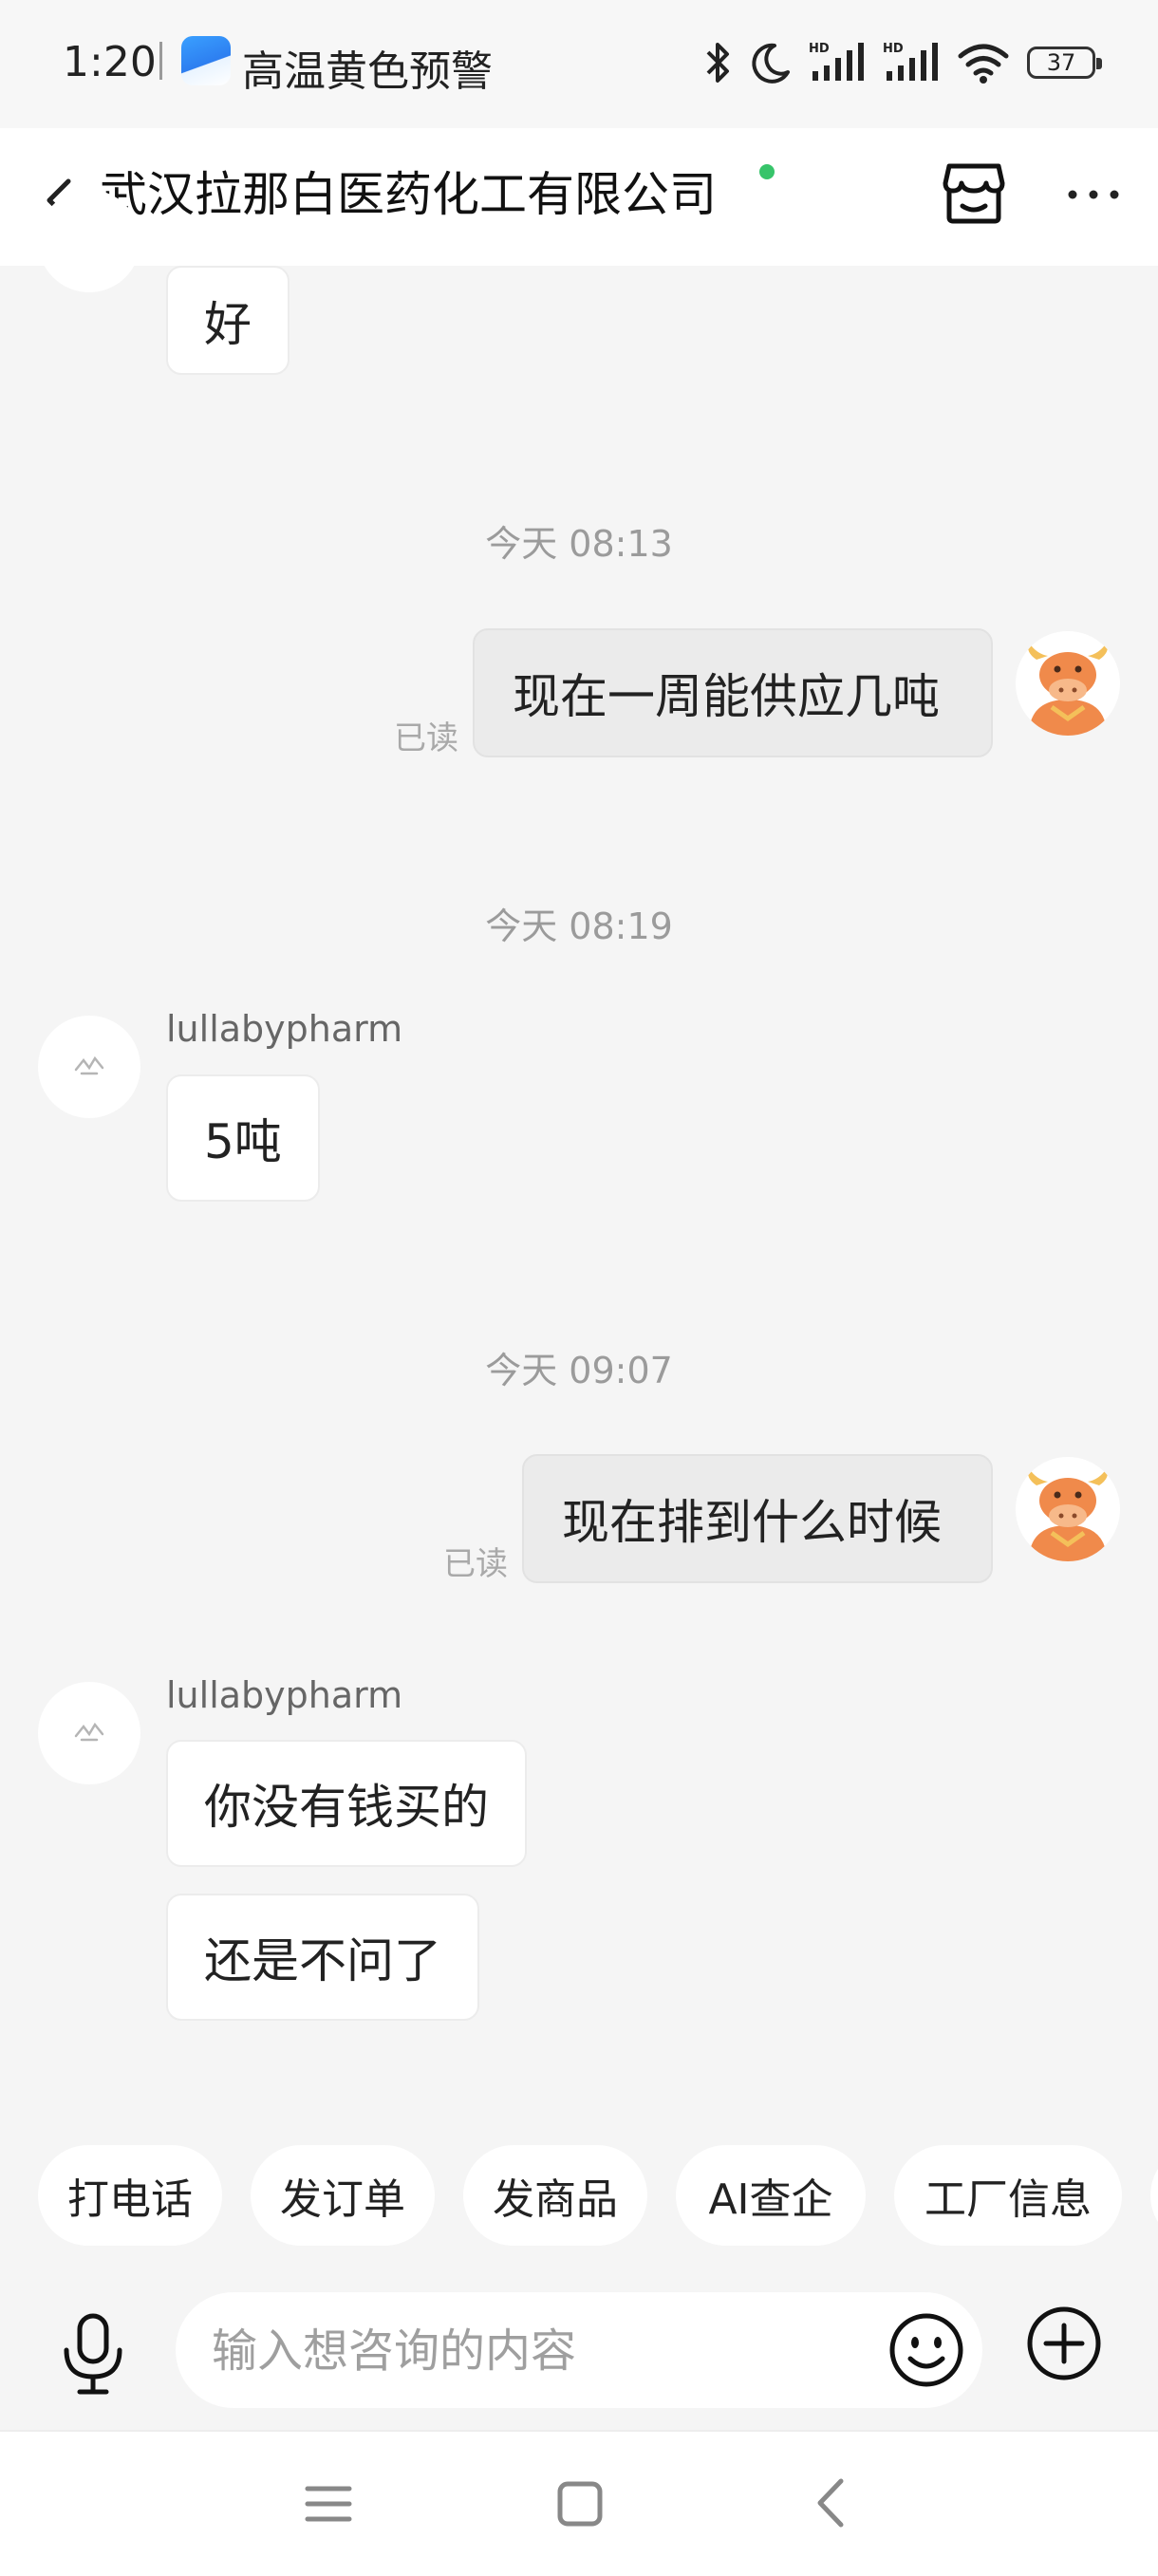  I want to click on bluetooth-icon, so click(718, 63).